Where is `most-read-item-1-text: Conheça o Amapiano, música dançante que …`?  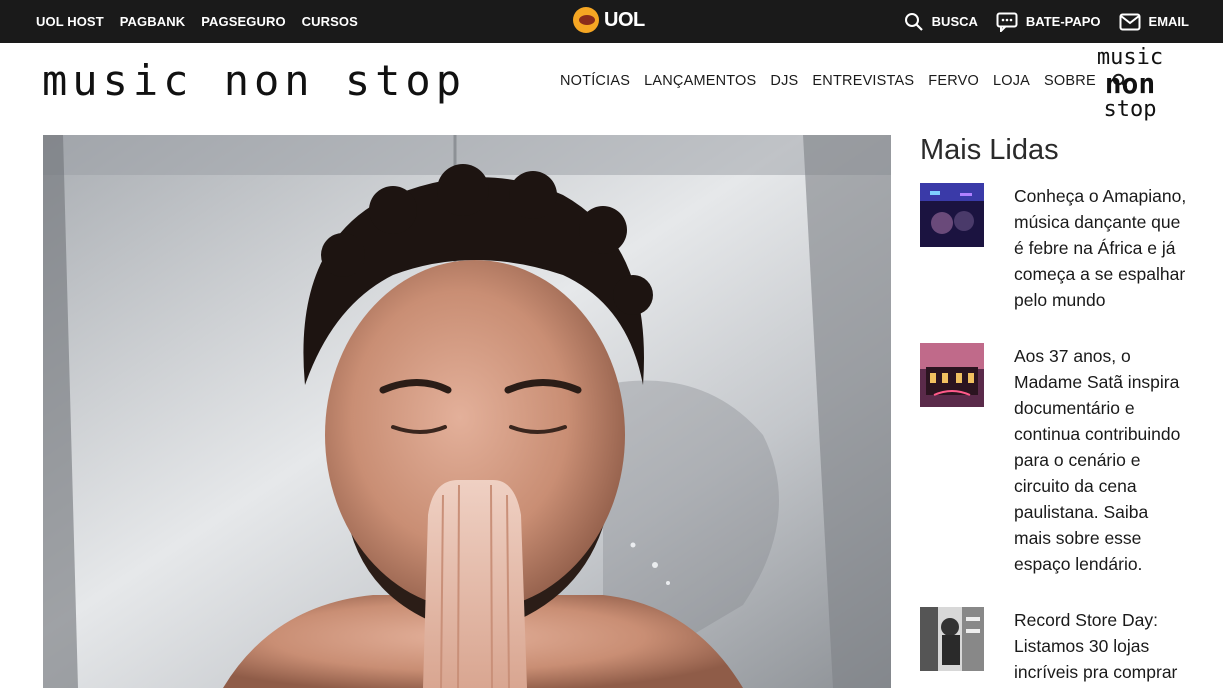 most-read-item-1-text: Conheça o Amapiano, música dançante que … is located at coordinates (1101, 248).